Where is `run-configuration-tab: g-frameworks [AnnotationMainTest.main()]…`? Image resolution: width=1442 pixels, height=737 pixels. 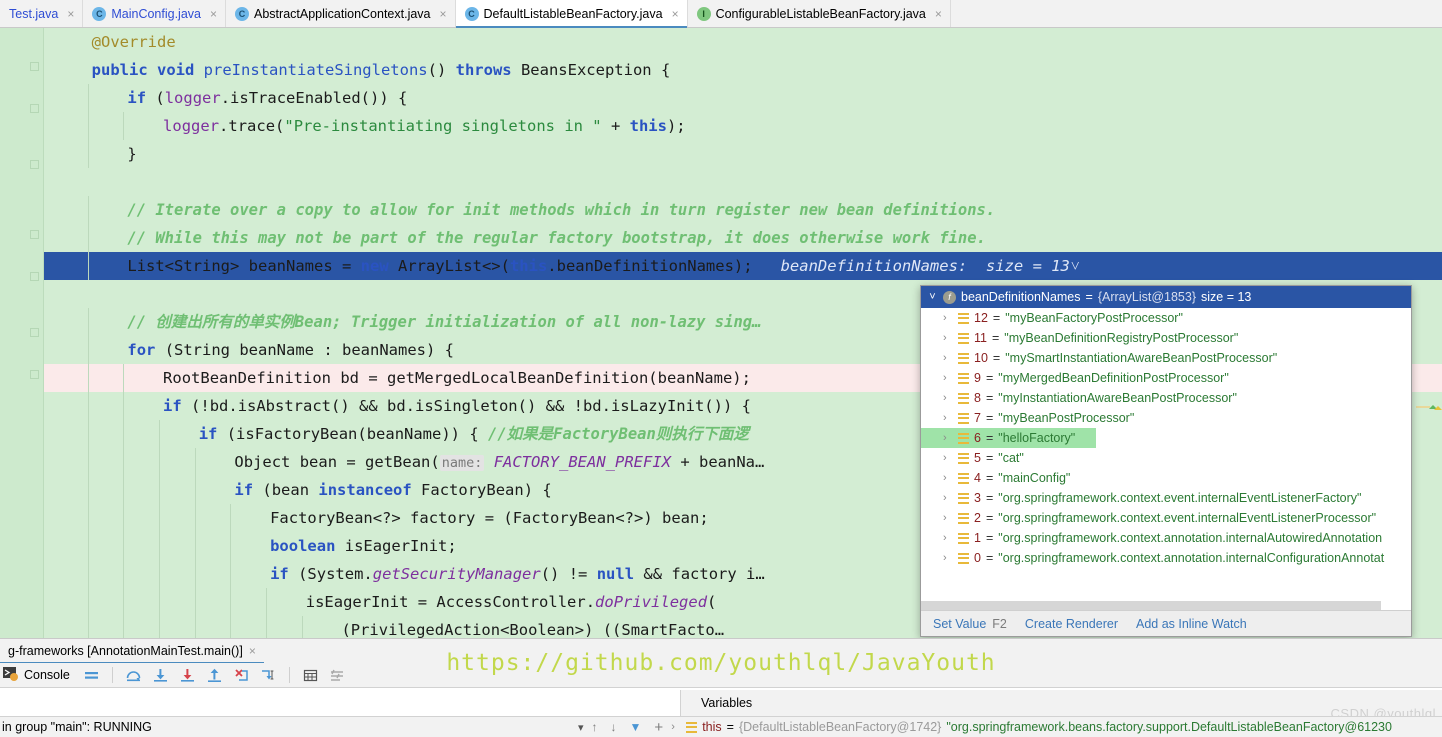
run-configuration-tab: g-frameworks [AnnotationMainTest.main()]… is located at coordinates (132, 651).